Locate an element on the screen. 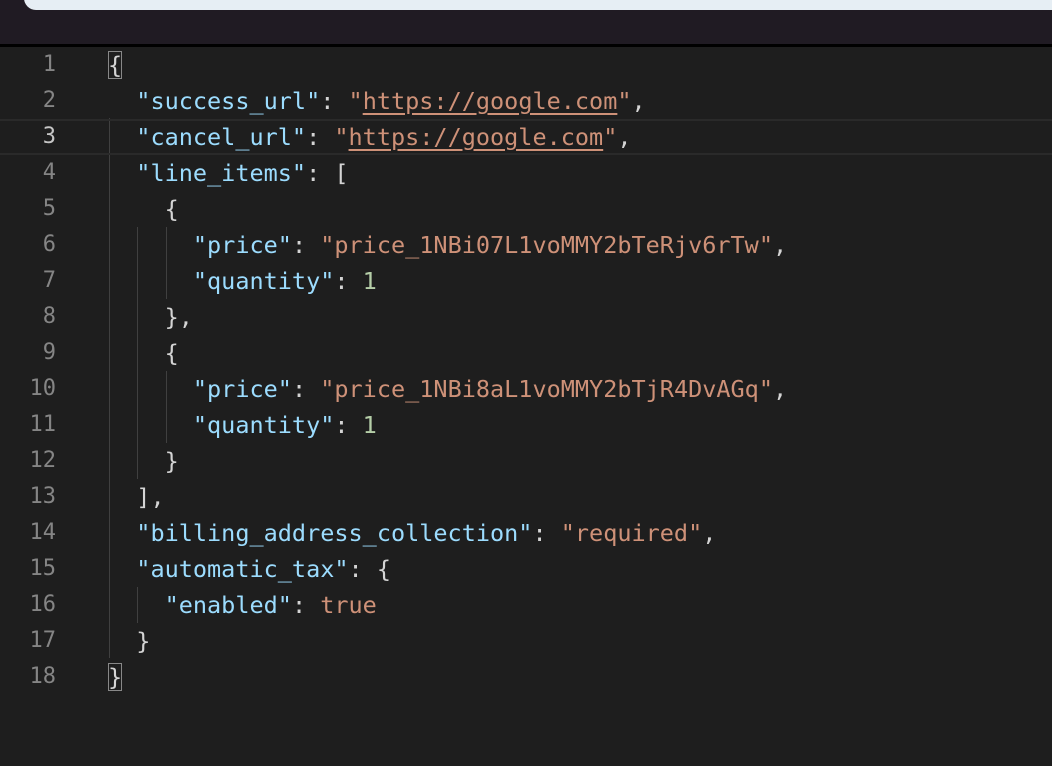  code-line: 4 "line_items": [ is located at coordinates (526, 173).